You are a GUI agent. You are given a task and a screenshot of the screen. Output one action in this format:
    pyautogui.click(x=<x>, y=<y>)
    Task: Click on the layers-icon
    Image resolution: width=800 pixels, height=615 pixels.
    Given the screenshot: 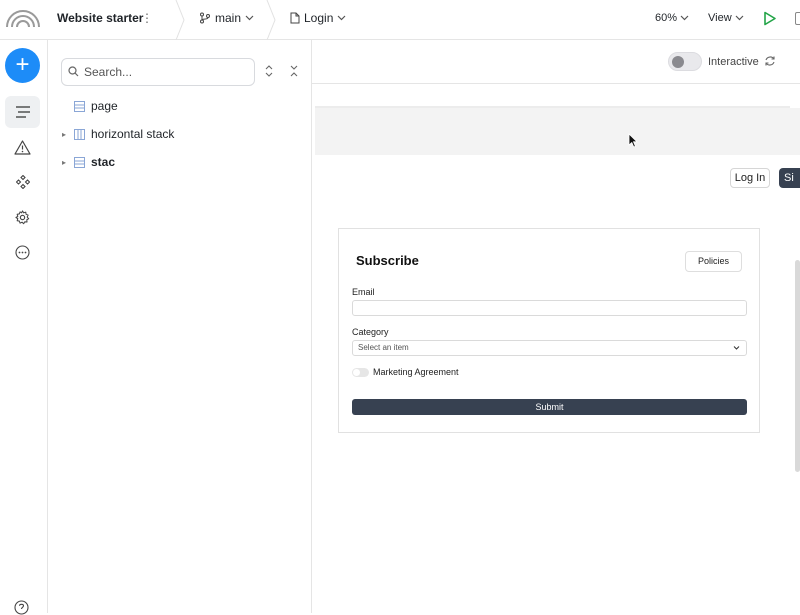 What is the action you would take?
    pyautogui.click(x=22, y=112)
    